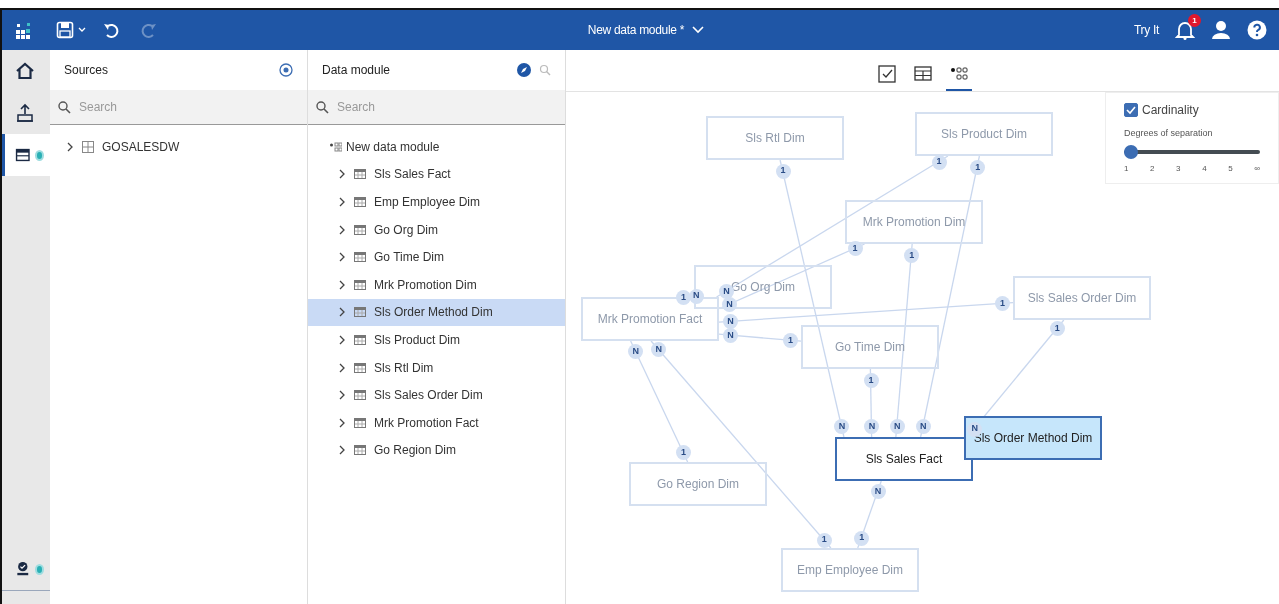 The width and height of the screenshot is (1279, 604). Describe the element at coordinates (65, 30) in the screenshot. I see `save-icon` at that location.